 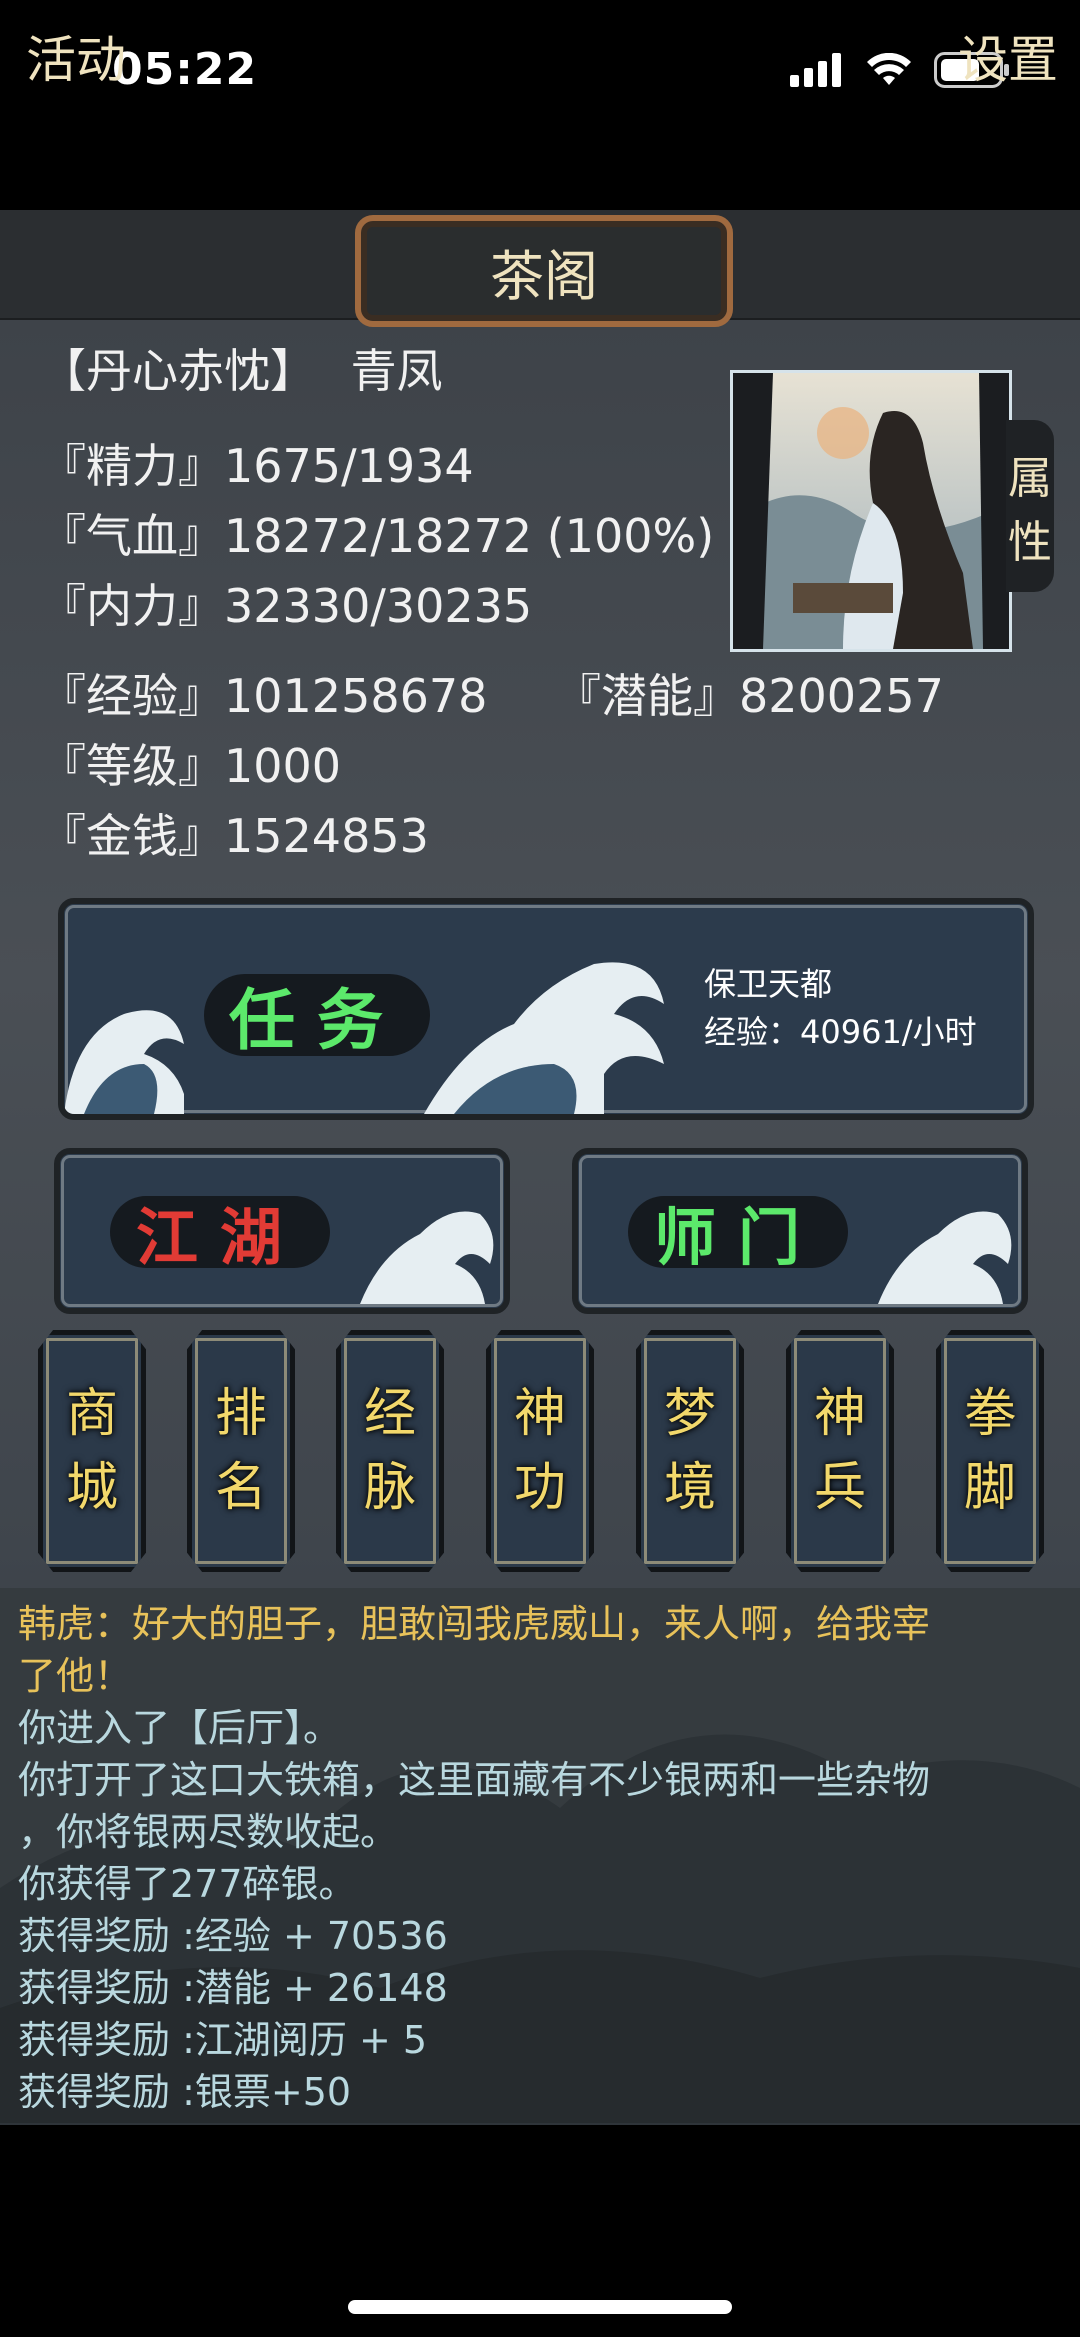 I want to click on menu-label: 名, so click(x=240, y=1488).